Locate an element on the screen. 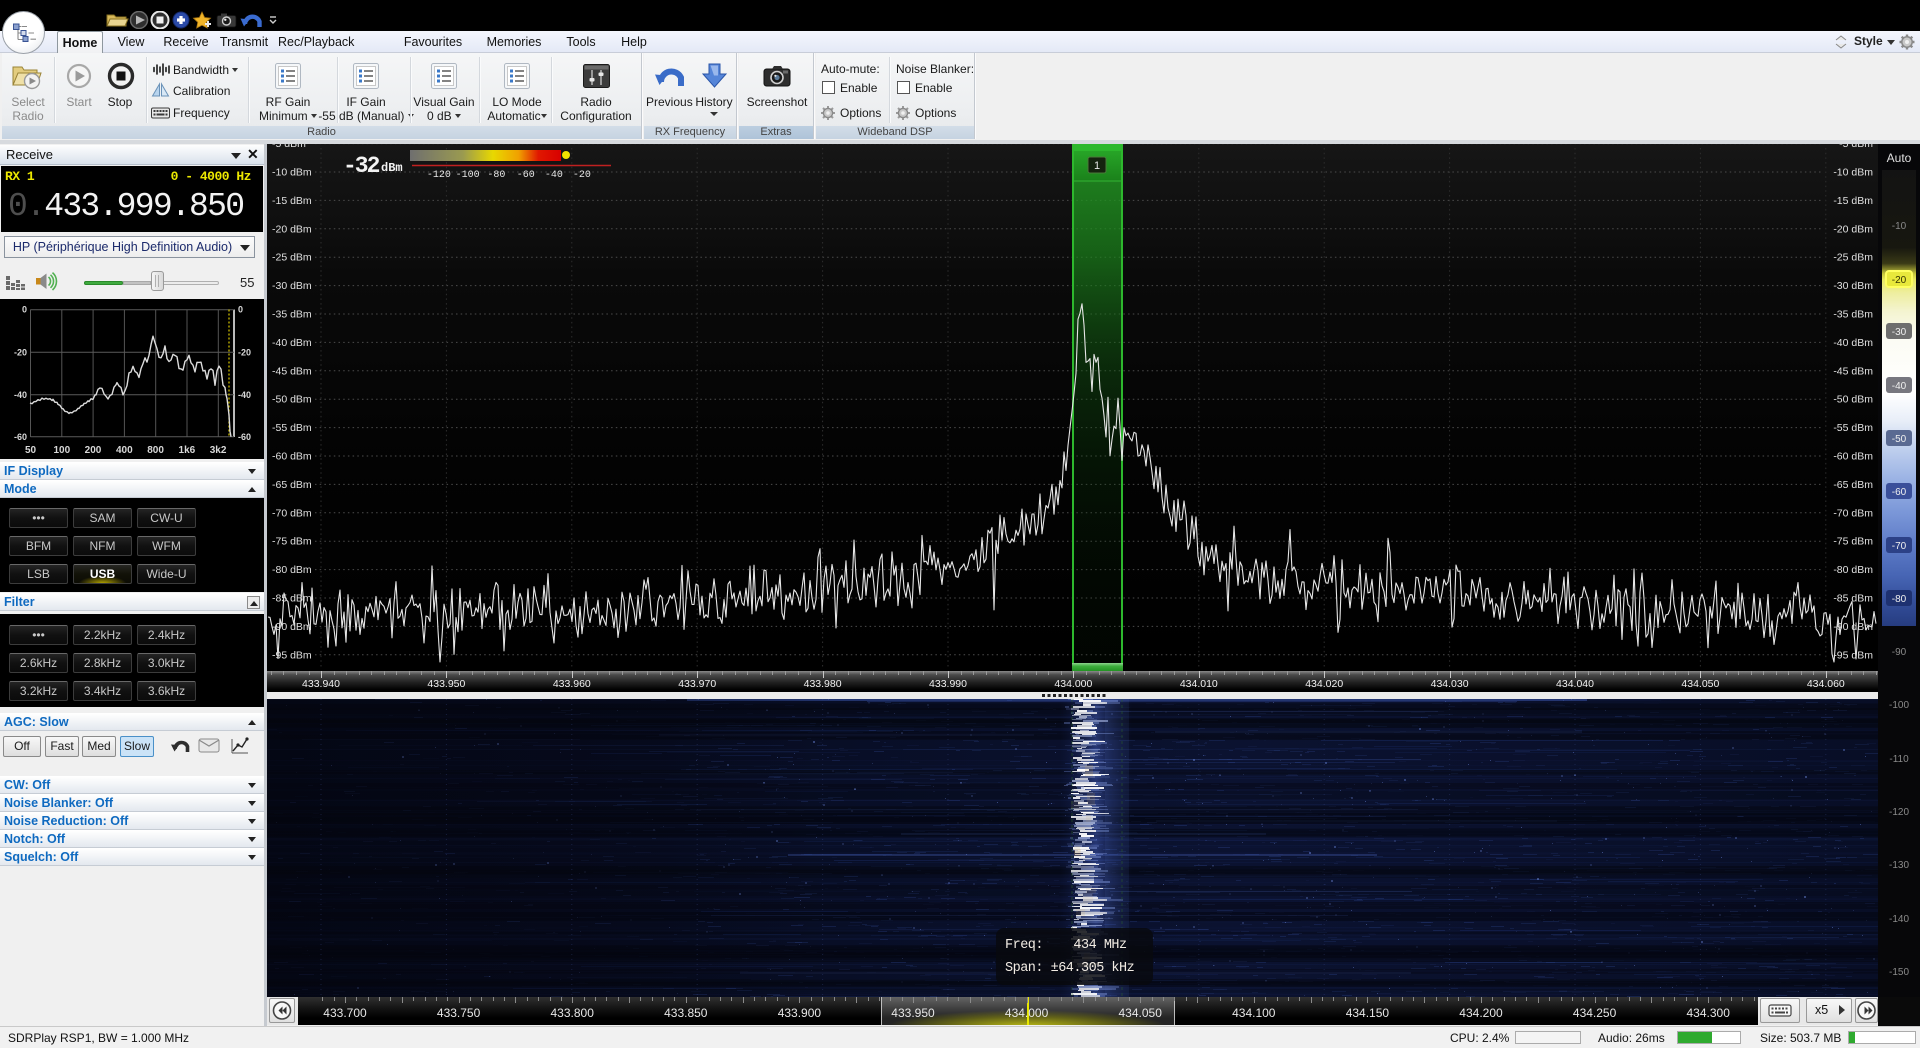 This screenshot has height=1048, width=1920. svg-text: 50 is located at coordinates (31, 450).